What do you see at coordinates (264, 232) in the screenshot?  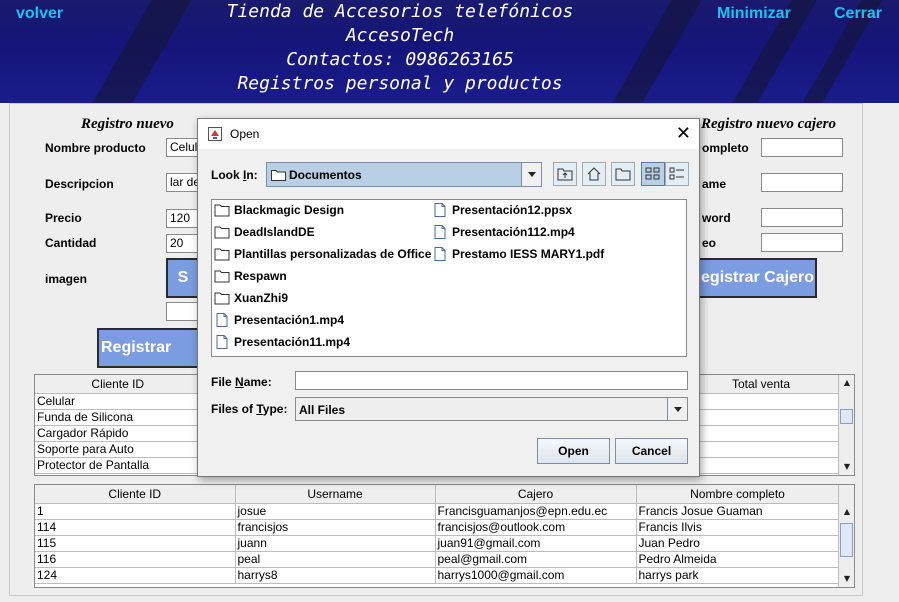 I see `folder-item: DeadIslandDE` at bounding box center [264, 232].